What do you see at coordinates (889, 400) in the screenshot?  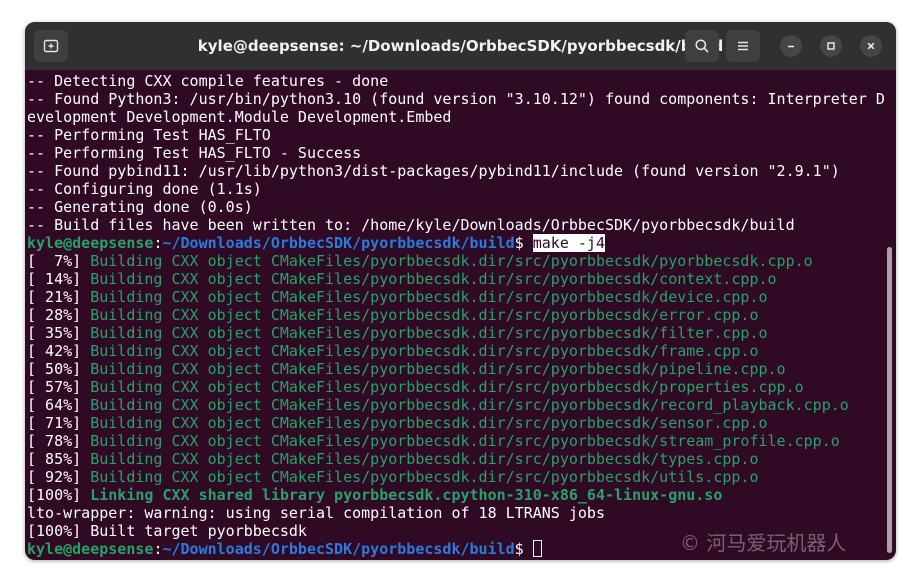 I see `scrollbar` at bounding box center [889, 400].